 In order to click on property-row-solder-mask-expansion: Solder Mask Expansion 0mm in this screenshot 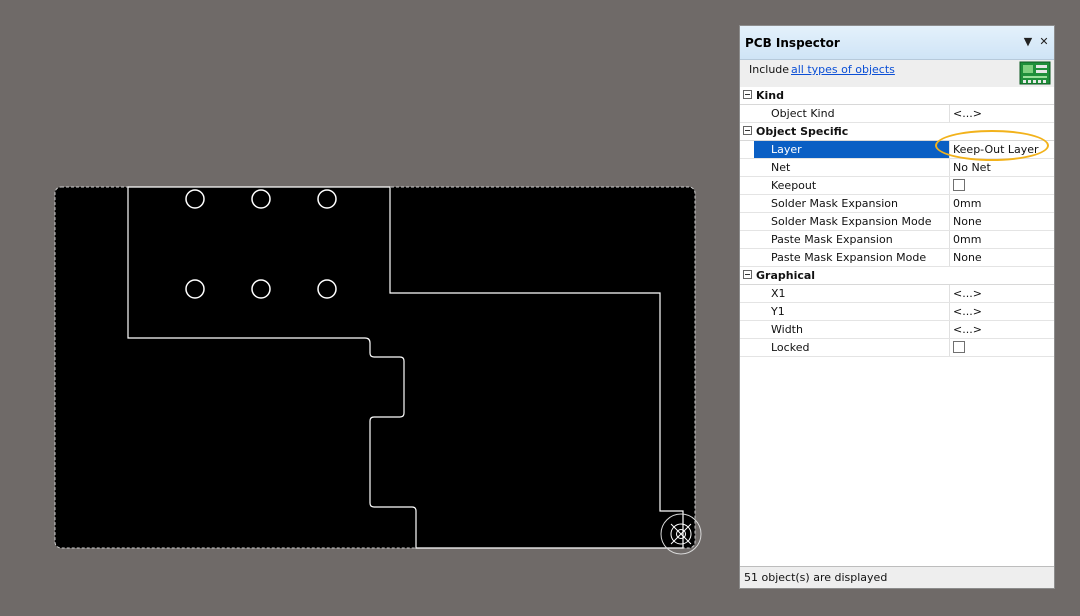, I will do `click(897, 204)`.